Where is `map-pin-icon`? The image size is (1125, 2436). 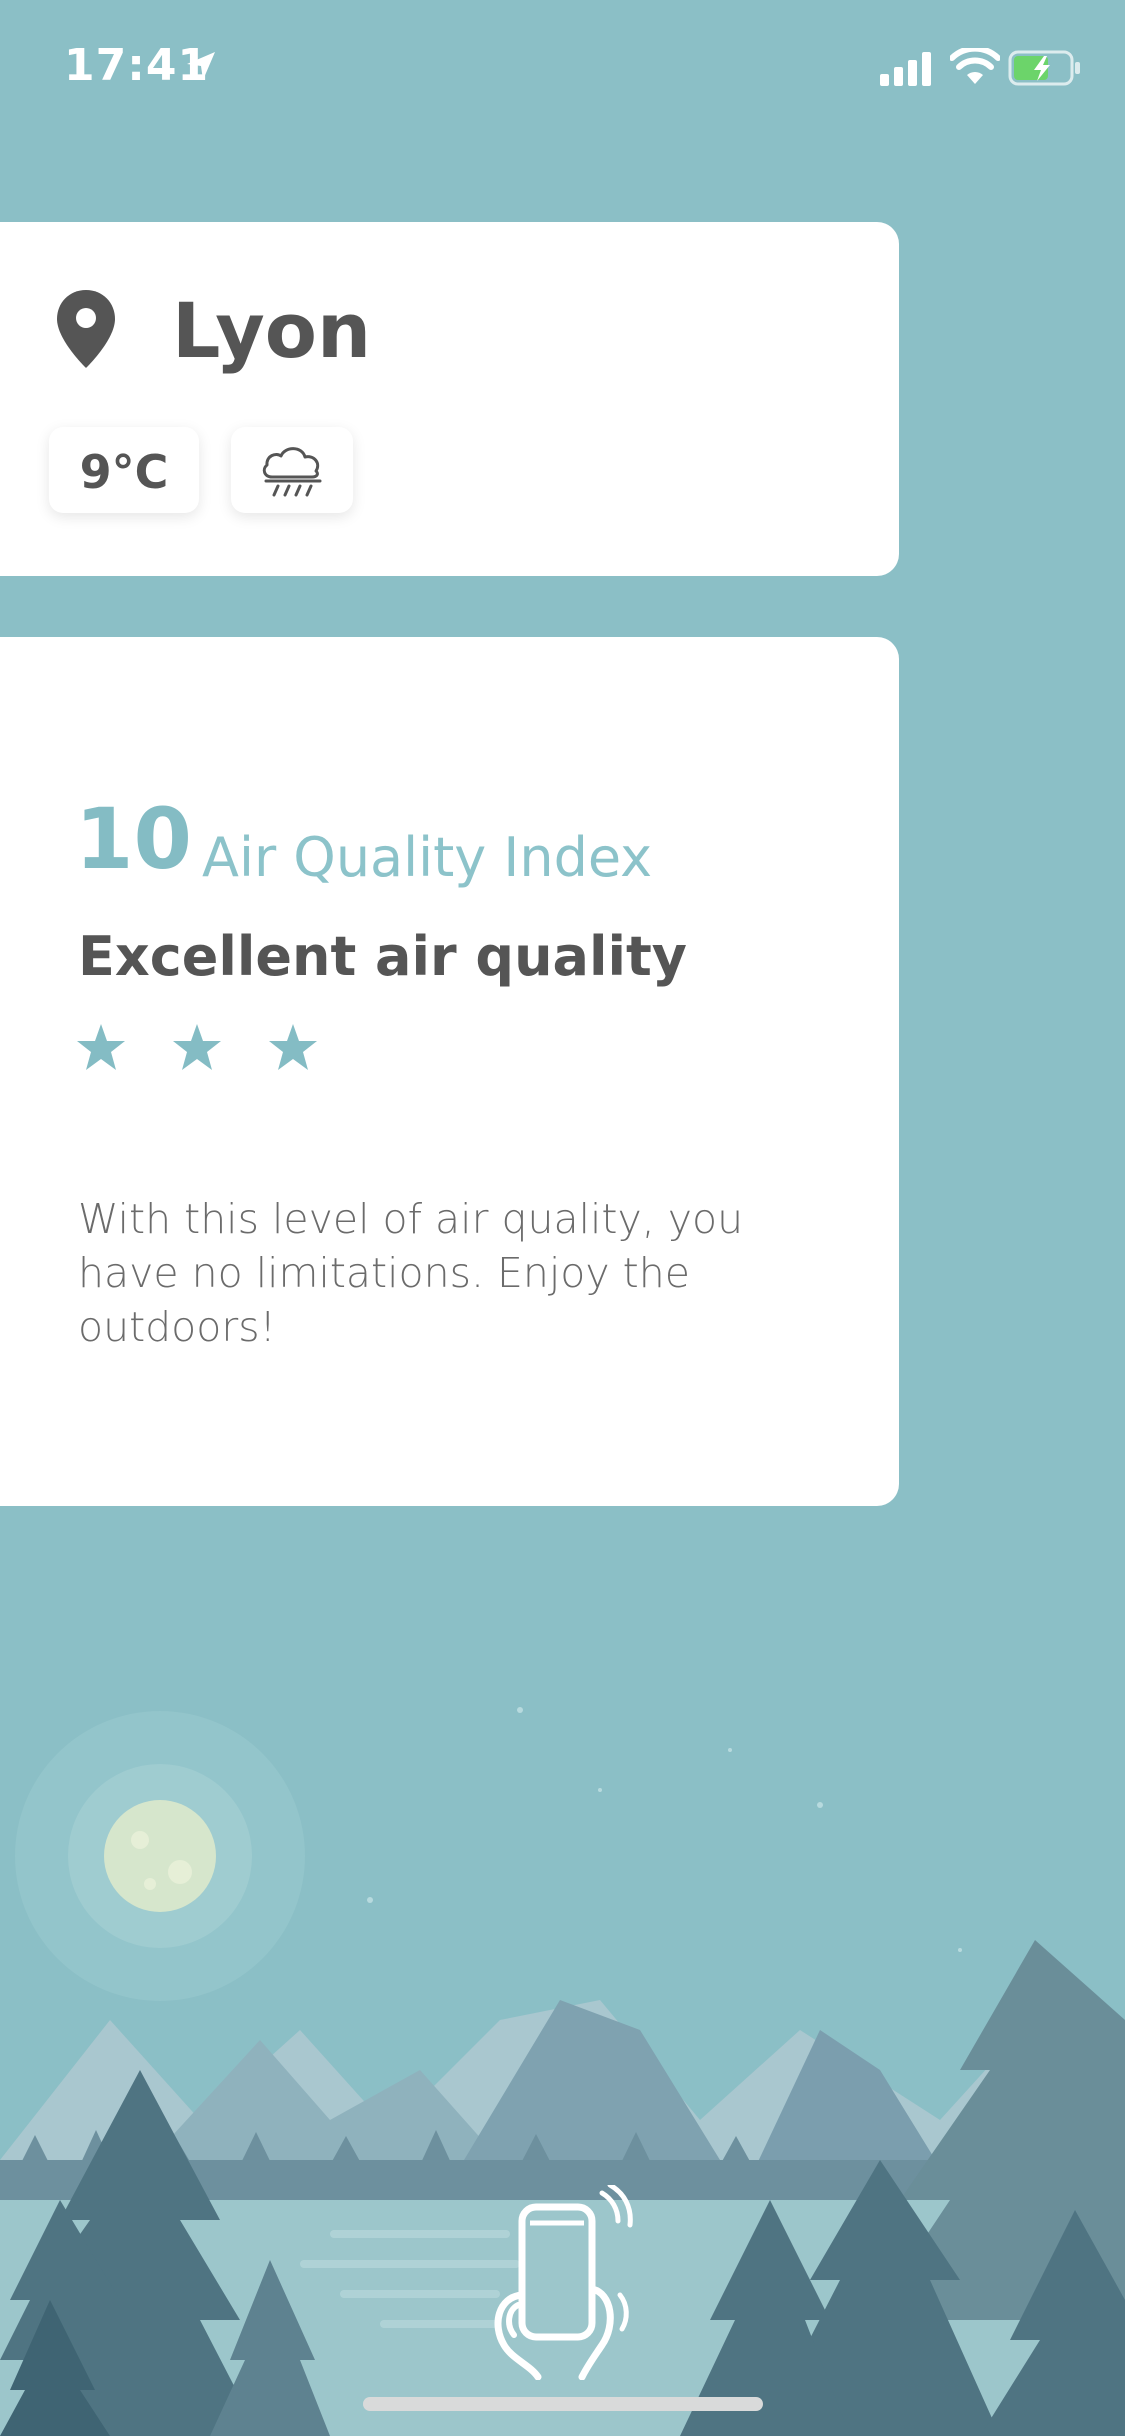 map-pin-icon is located at coordinates (86, 329).